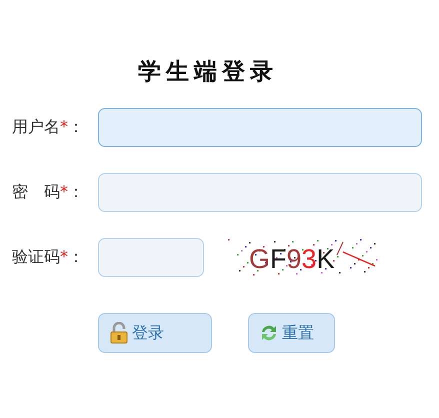 Image resolution: width=439 pixels, height=418 pixels. What do you see at coordinates (291, 333) in the screenshot?
I see `reset-button: 重置` at bounding box center [291, 333].